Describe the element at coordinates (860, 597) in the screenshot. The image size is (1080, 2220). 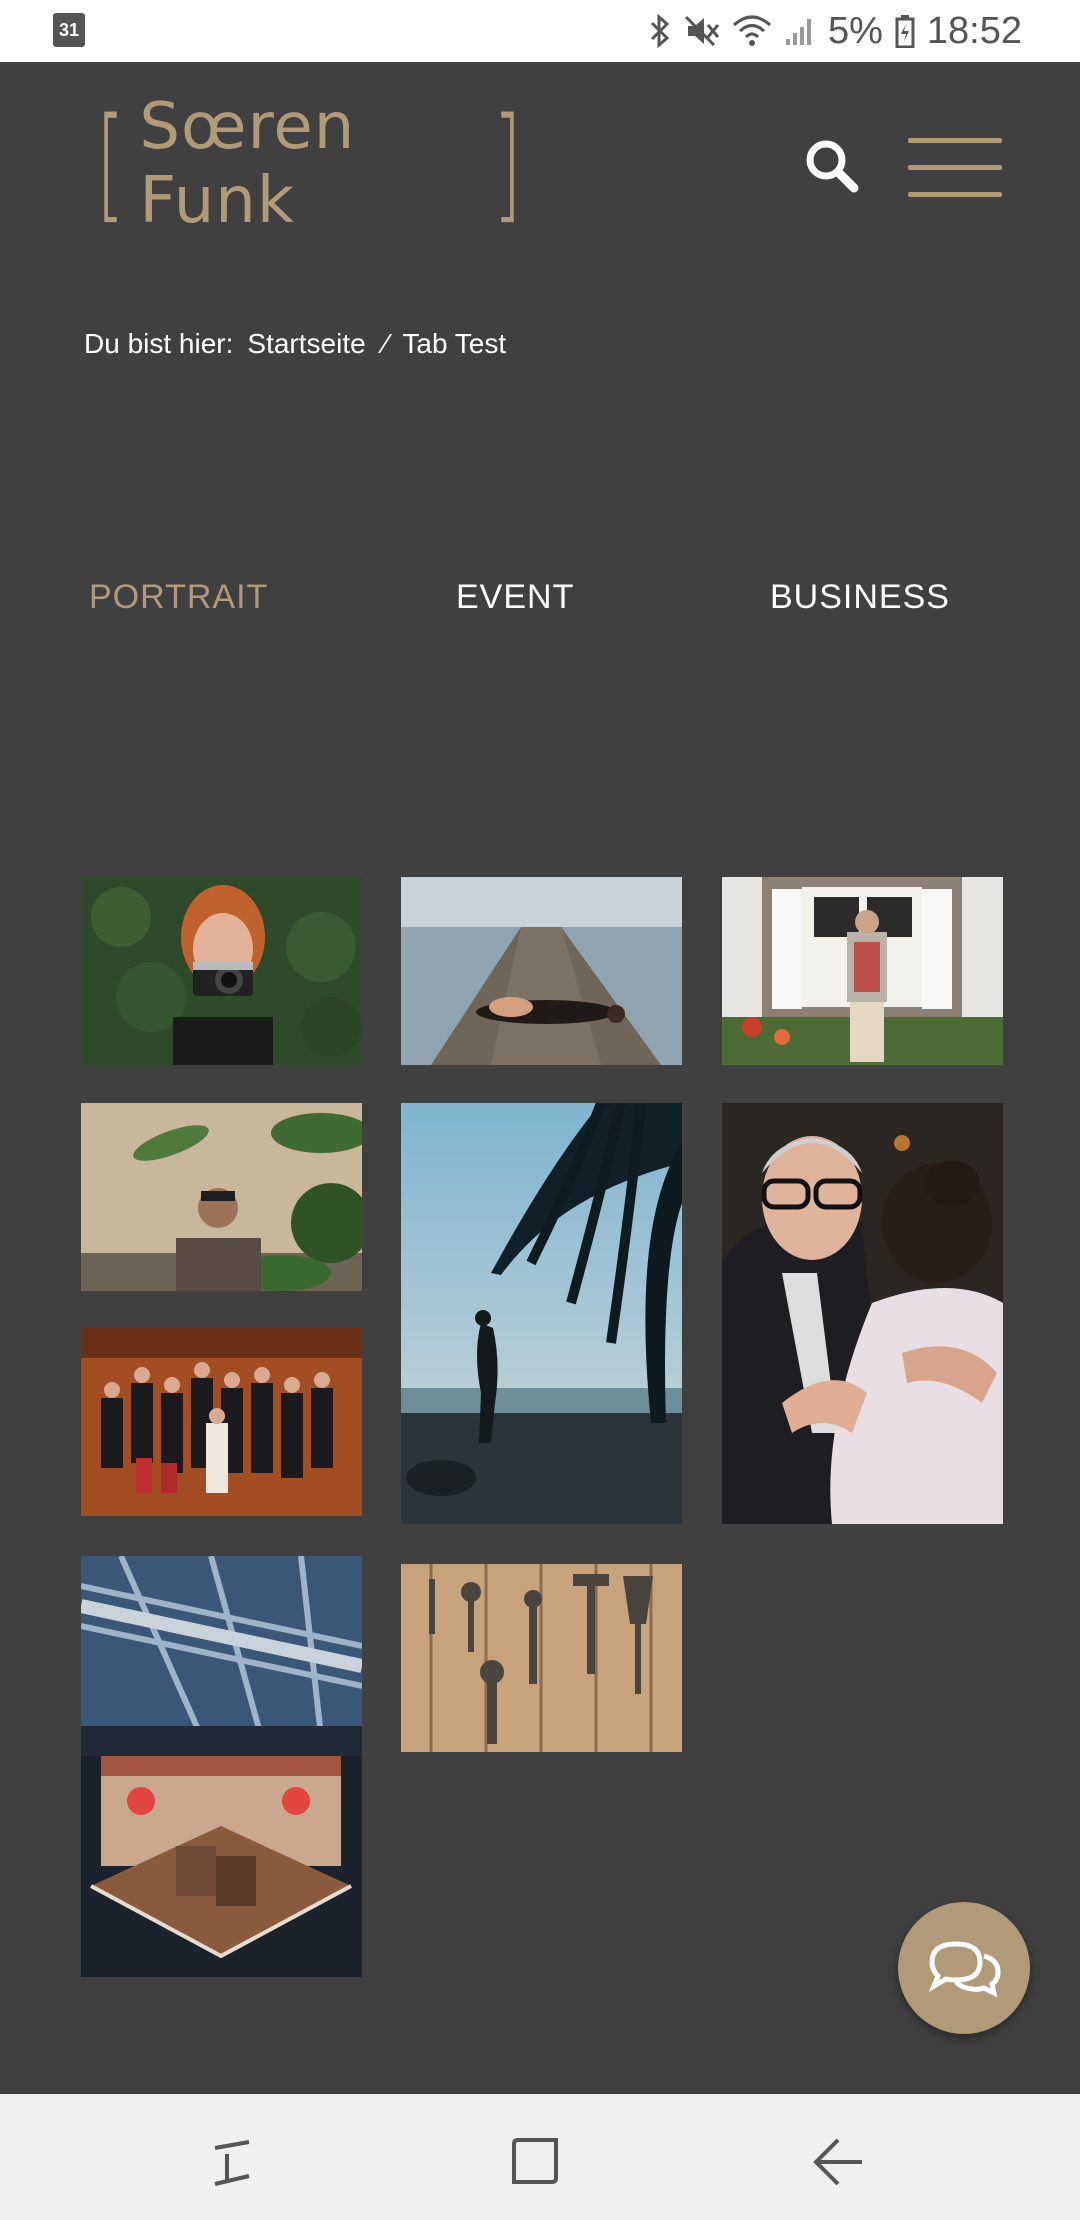
I see `tab-business: BUSINESS` at that location.